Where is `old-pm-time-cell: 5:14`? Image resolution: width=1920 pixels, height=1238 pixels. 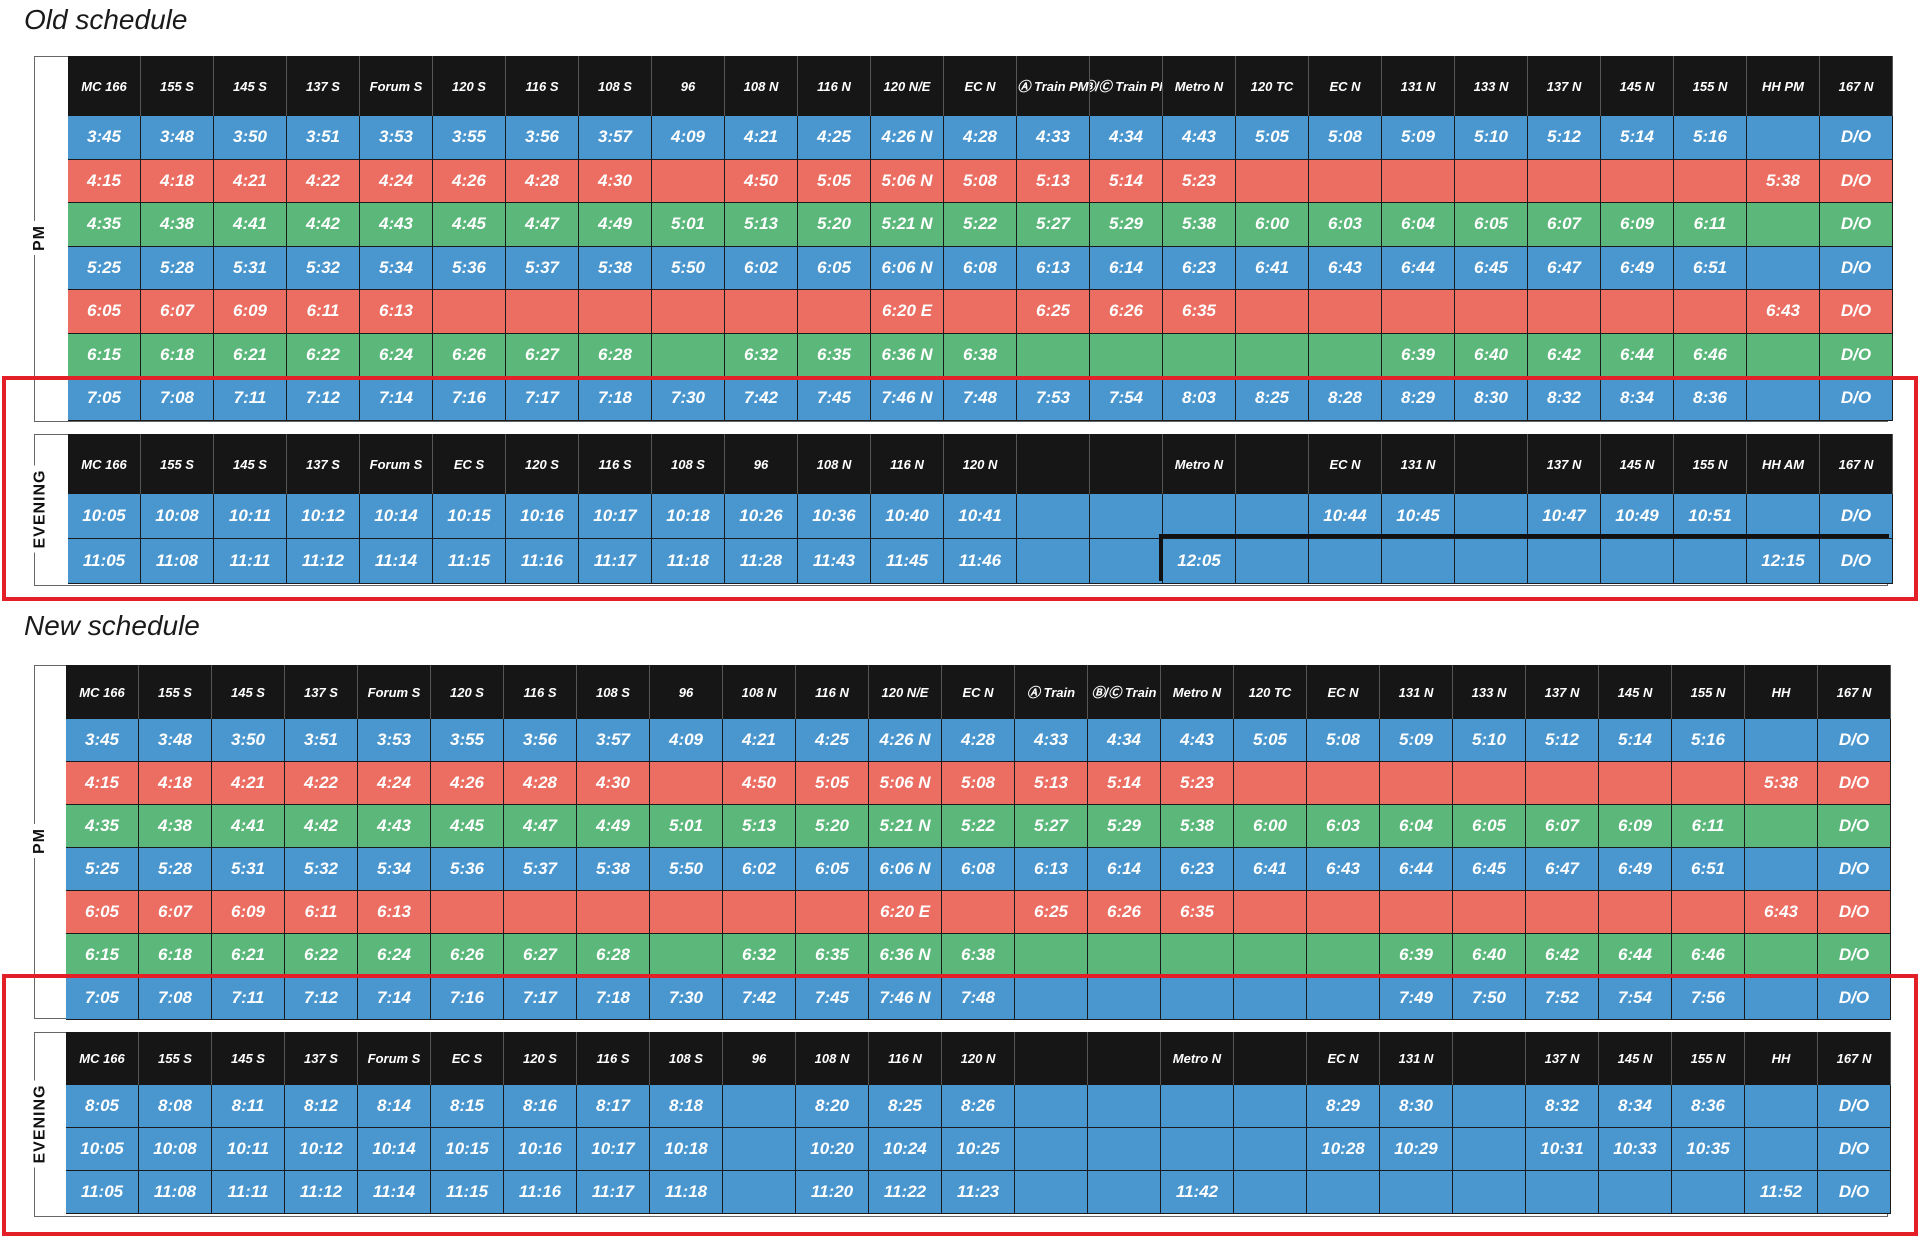 old-pm-time-cell: 5:14 is located at coordinates (1637, 138).